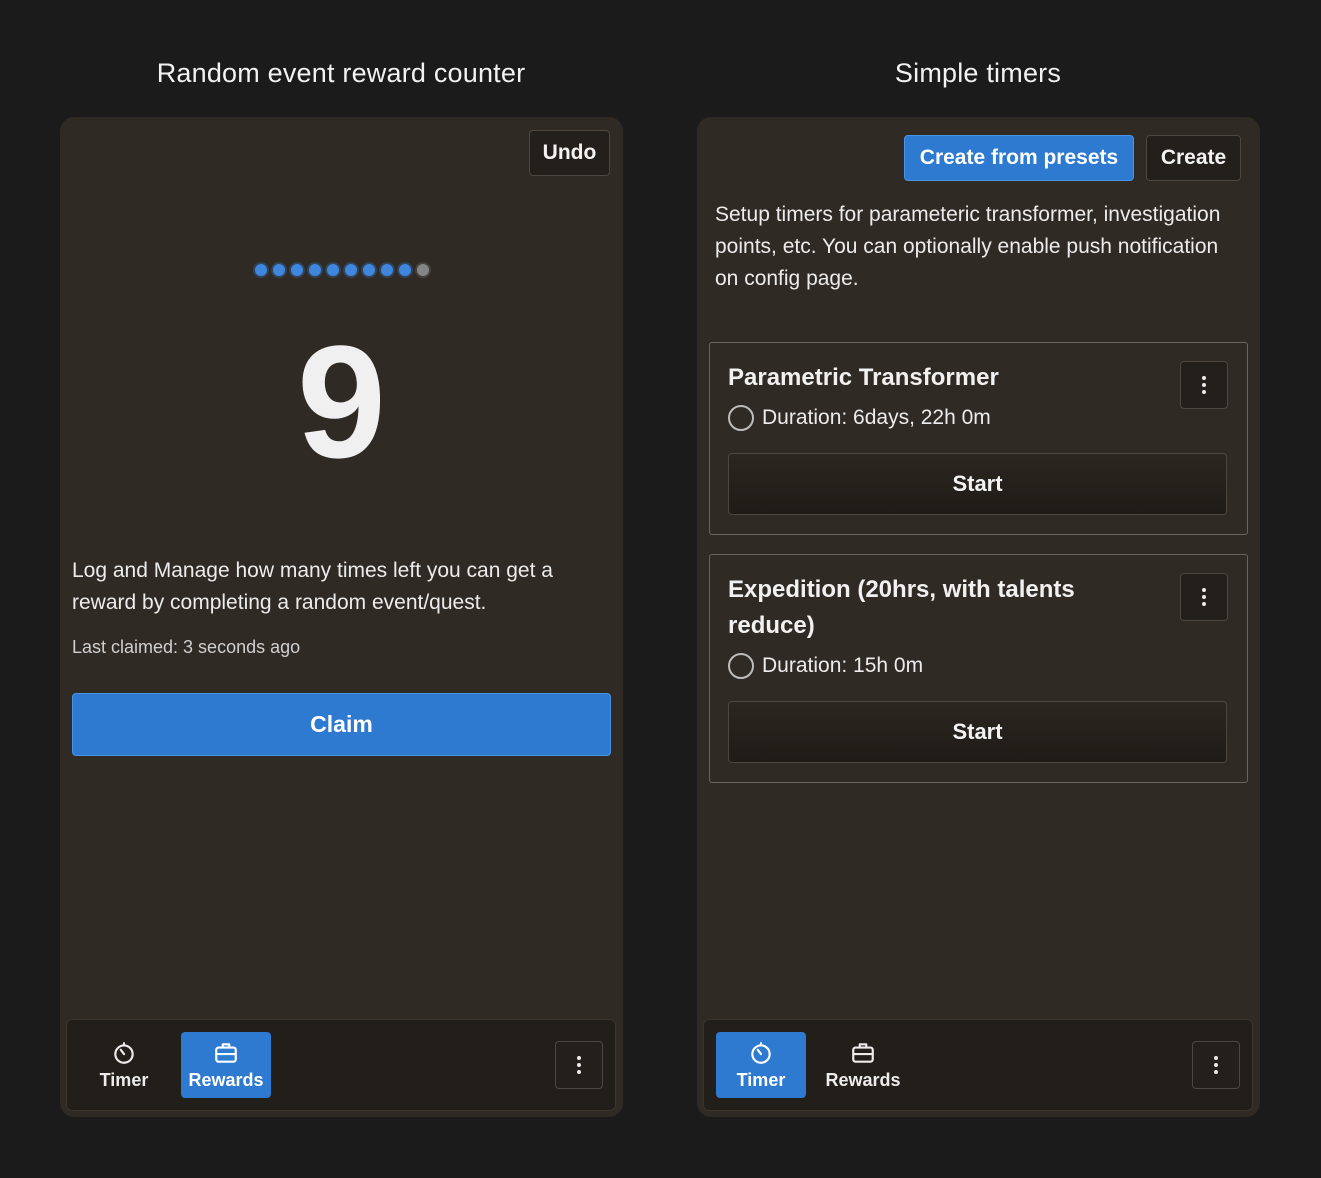 This screenshot has width=1321, height=1178. What do you see at coordinates (341, 270) in the screenshot?
I see `reward-progress-dots` at bounding box center [341, 270].